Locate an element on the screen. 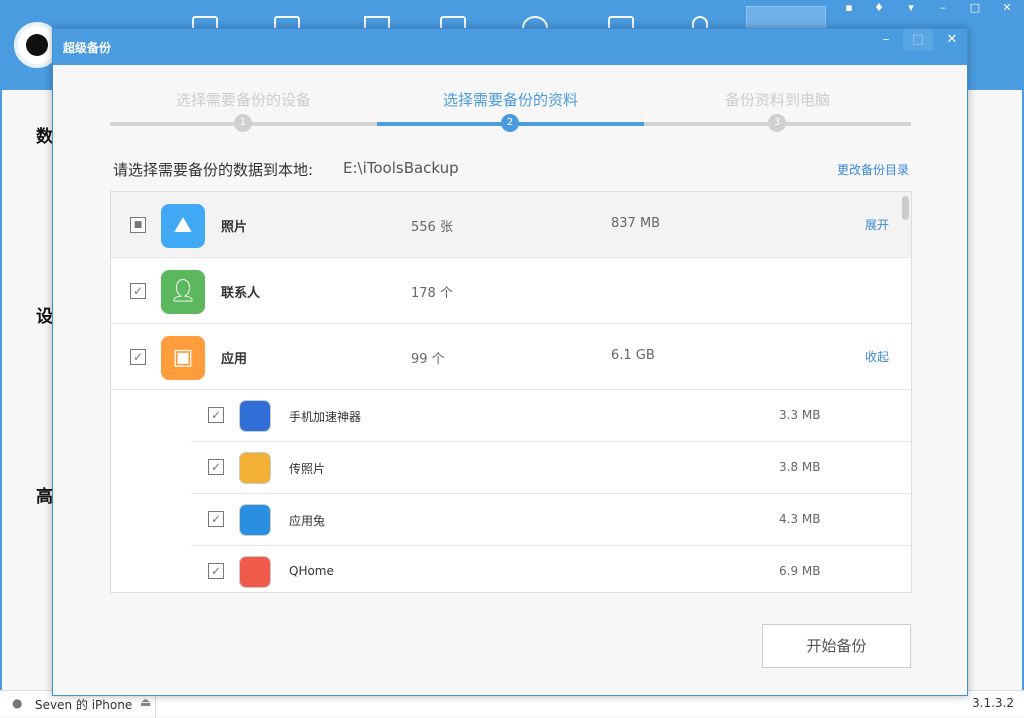 The image size is (1024, 718). step-3-dot: 3 is located at coordinates (777, 123).